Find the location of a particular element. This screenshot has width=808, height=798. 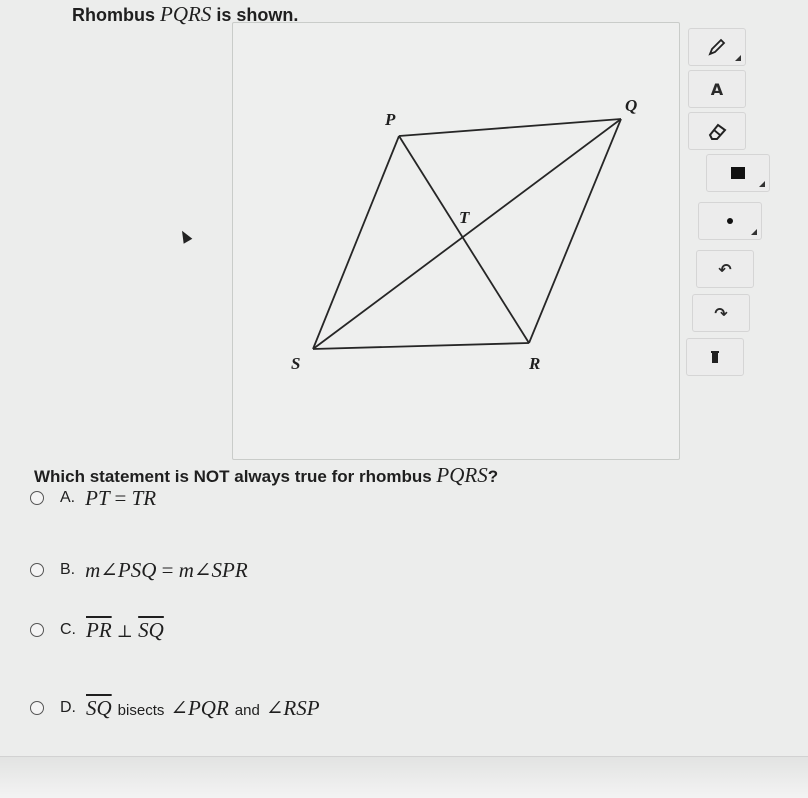

pencil-tool-button is located at coordinates (717, 47).